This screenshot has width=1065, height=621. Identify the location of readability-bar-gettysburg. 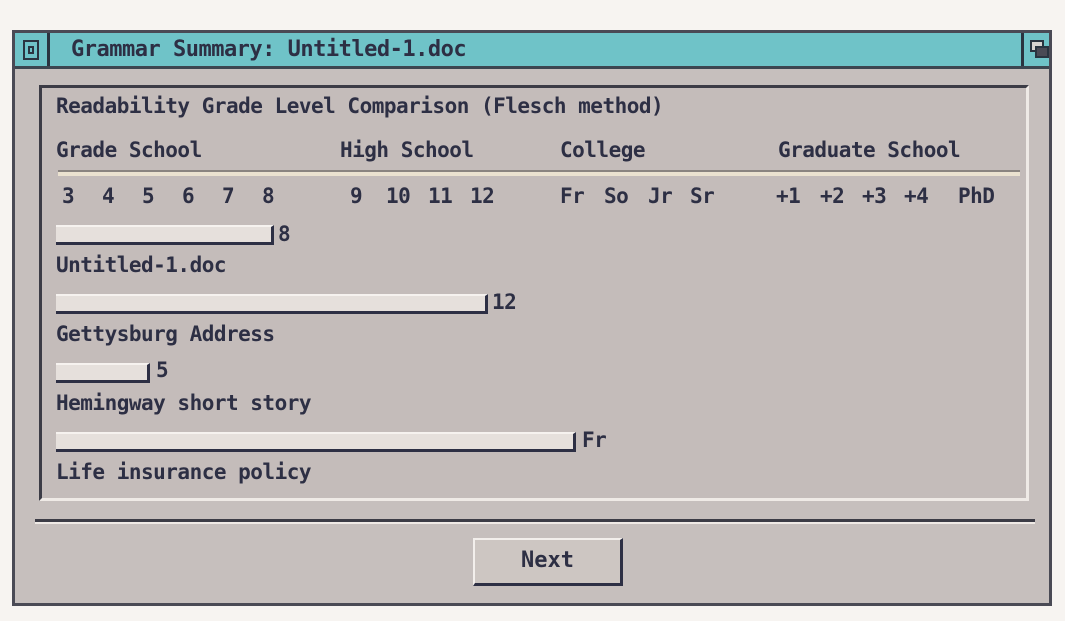
(272, 304).